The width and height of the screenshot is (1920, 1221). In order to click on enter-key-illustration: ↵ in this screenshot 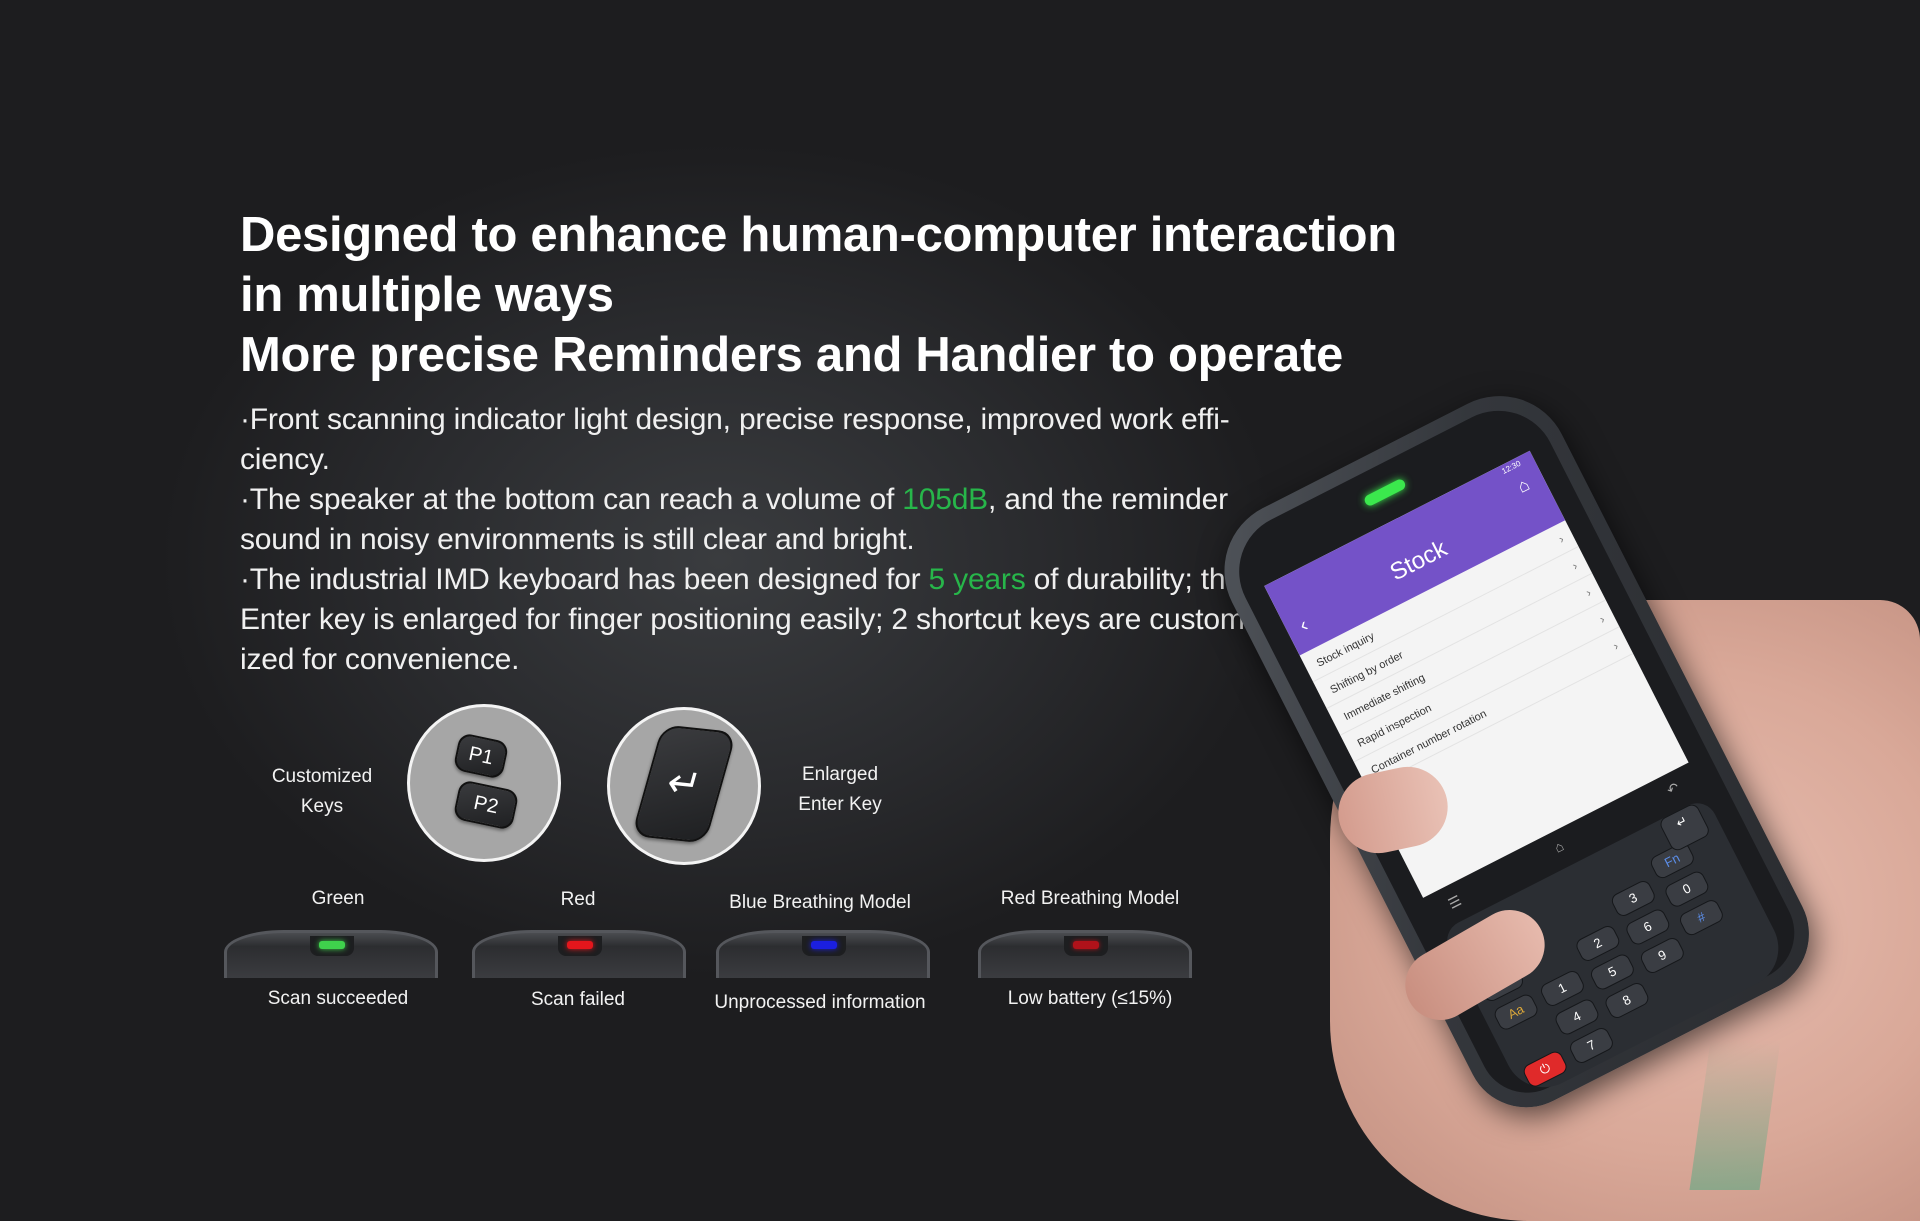, I will do `click(684, 786)`.